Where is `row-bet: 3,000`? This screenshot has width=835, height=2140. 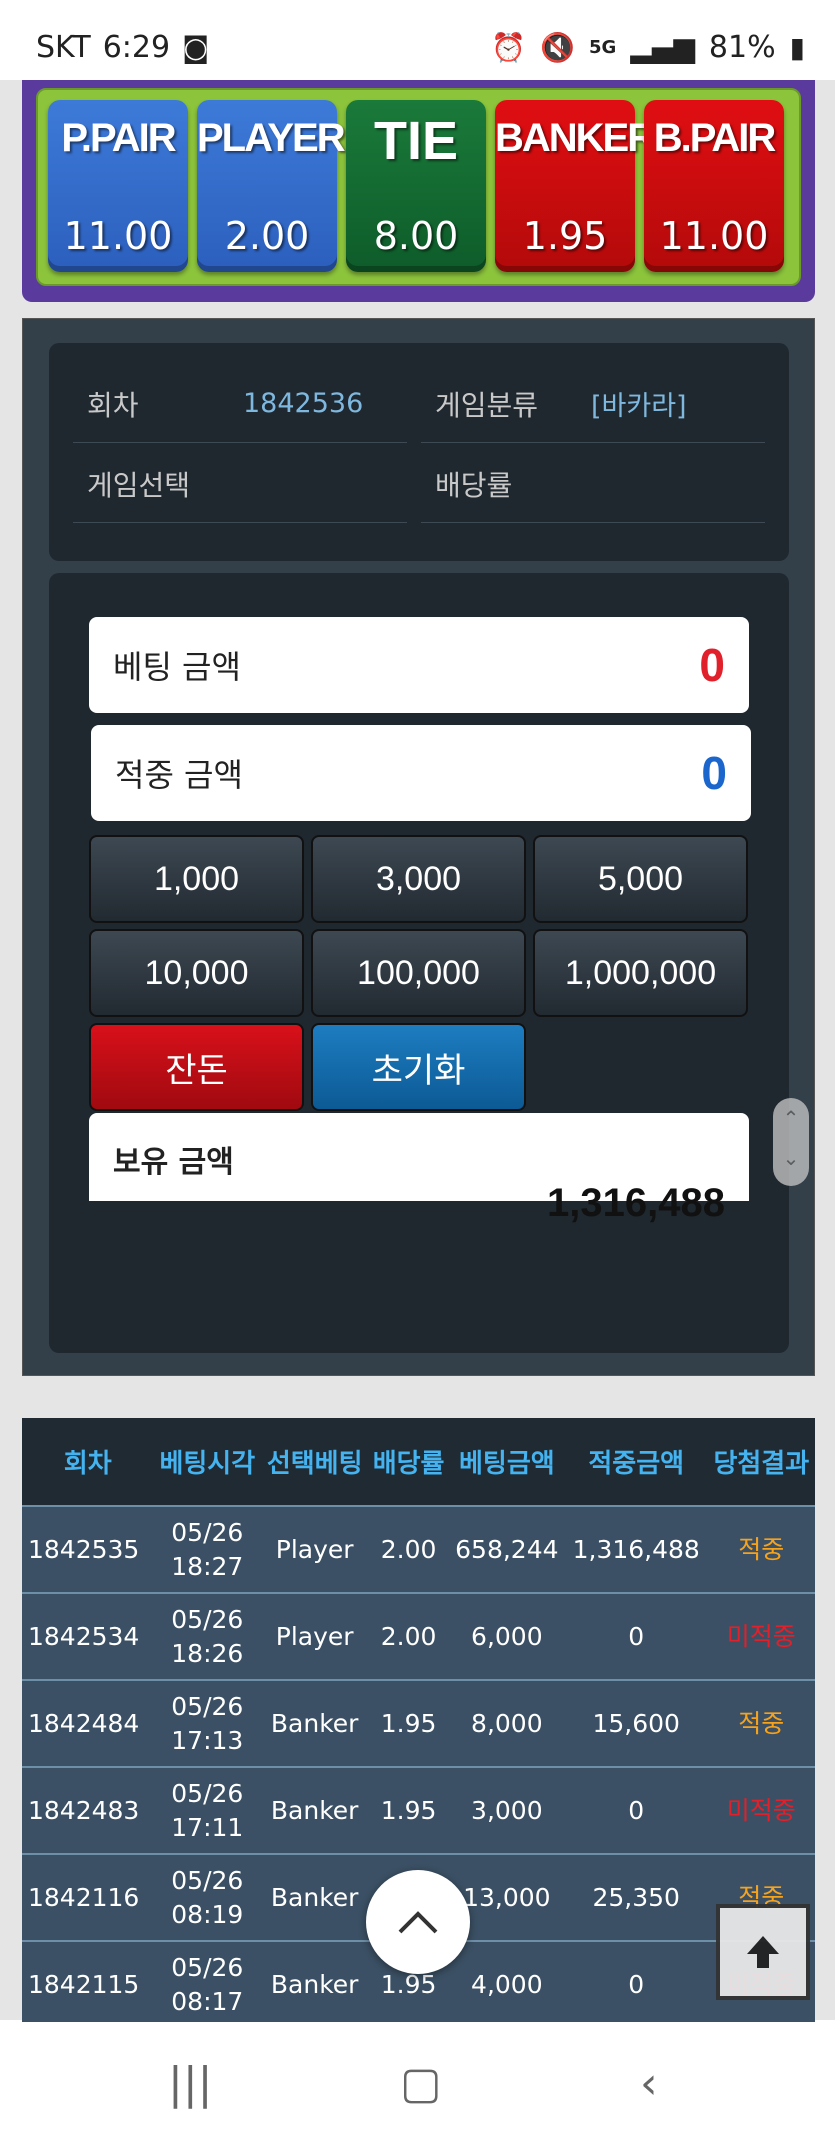
row-bet: 3,000 is located at coordinates (507, 1810).